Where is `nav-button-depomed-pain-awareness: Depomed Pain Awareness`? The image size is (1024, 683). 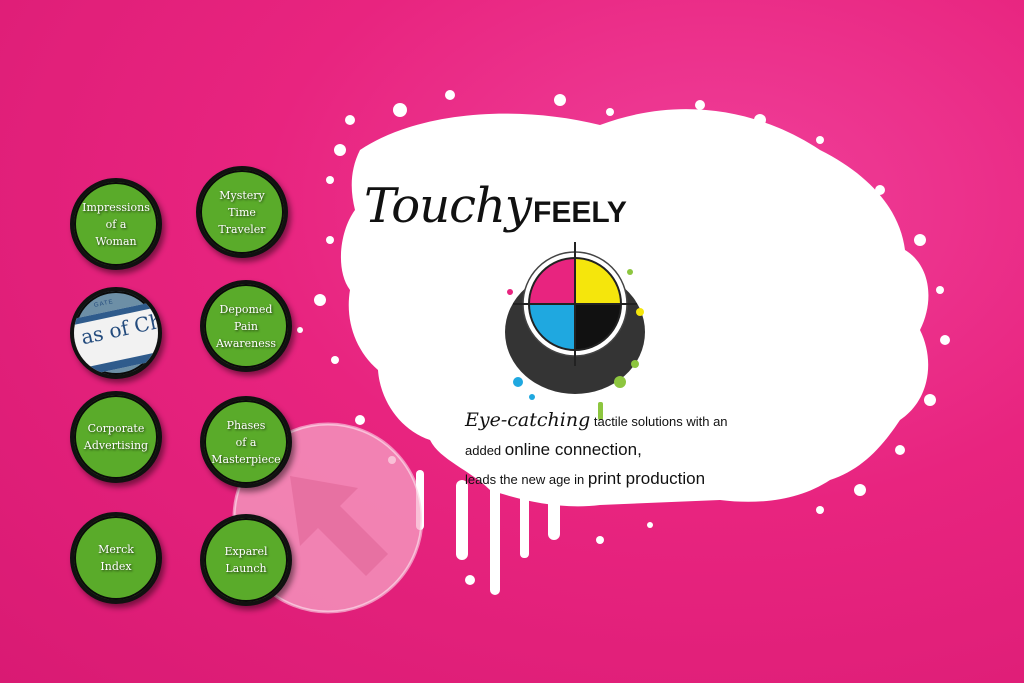
nav-button-depomed-pain-awareness: Depomed Pain Awareness is located at coordinates (246, 326).